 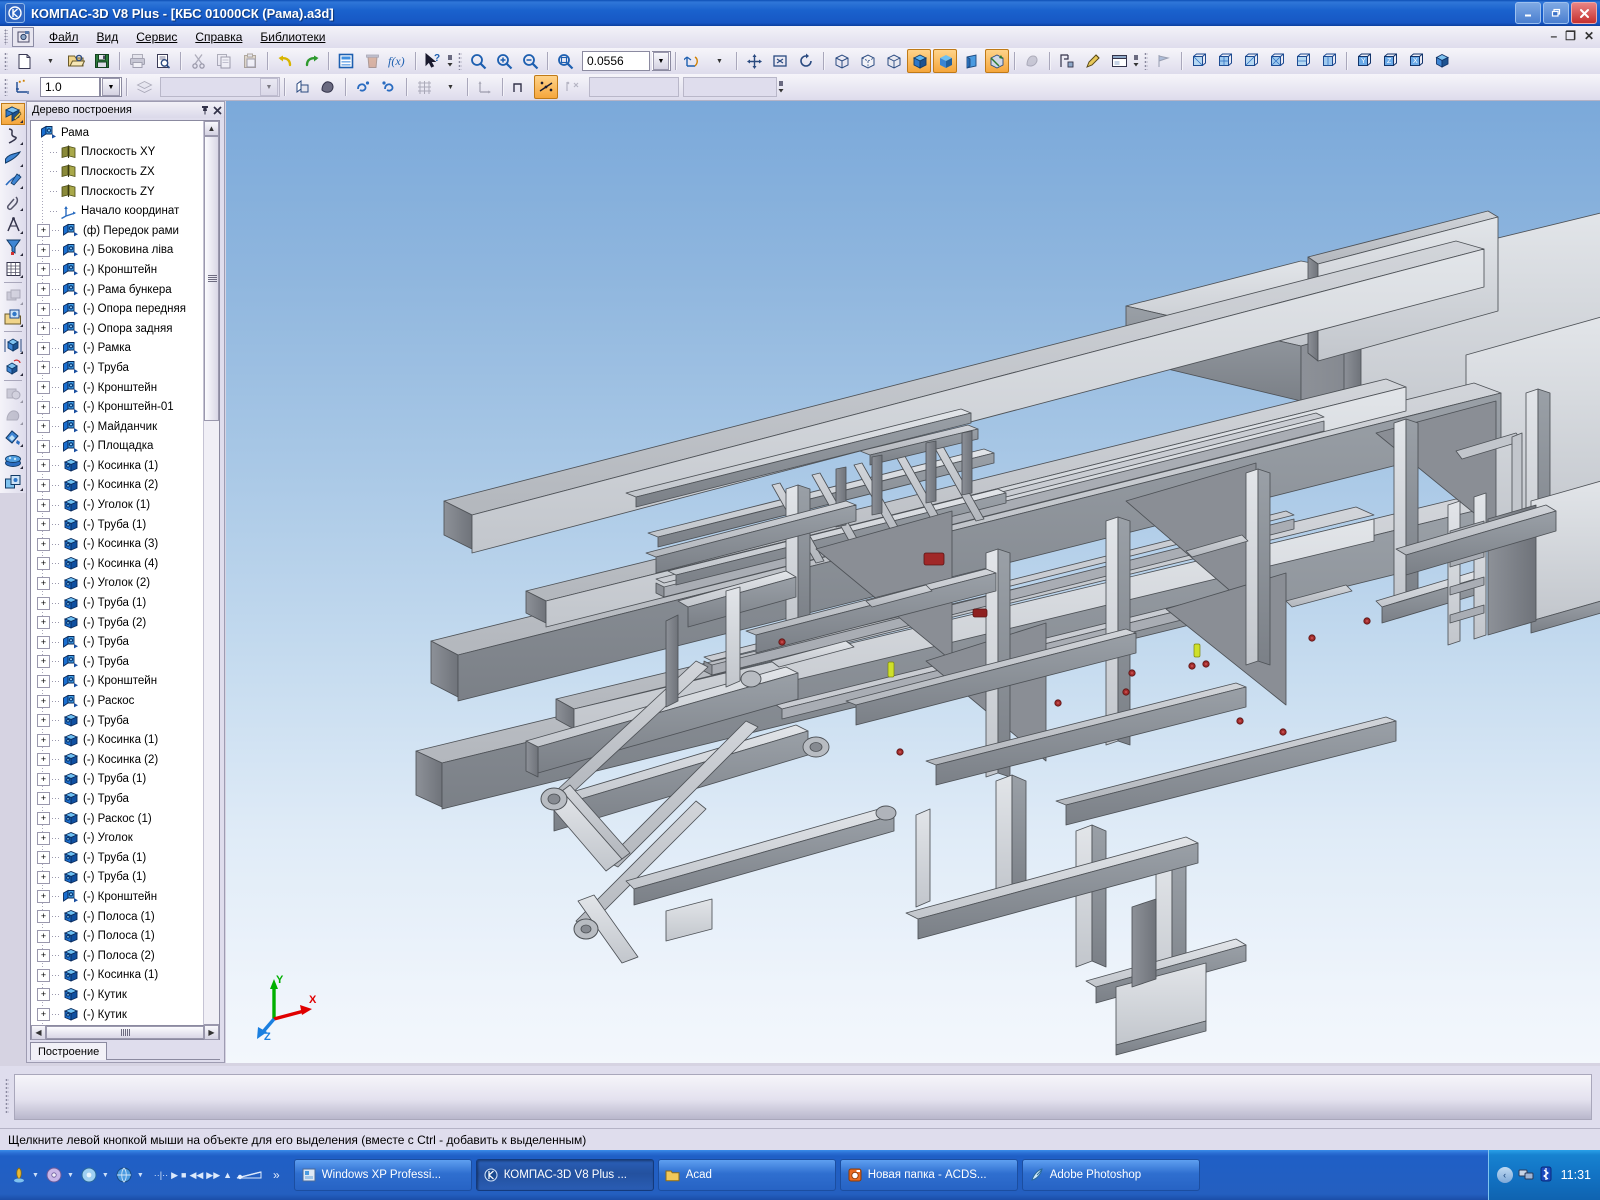 I want to click on variables-button: f(x), so click(x=398, y=61).